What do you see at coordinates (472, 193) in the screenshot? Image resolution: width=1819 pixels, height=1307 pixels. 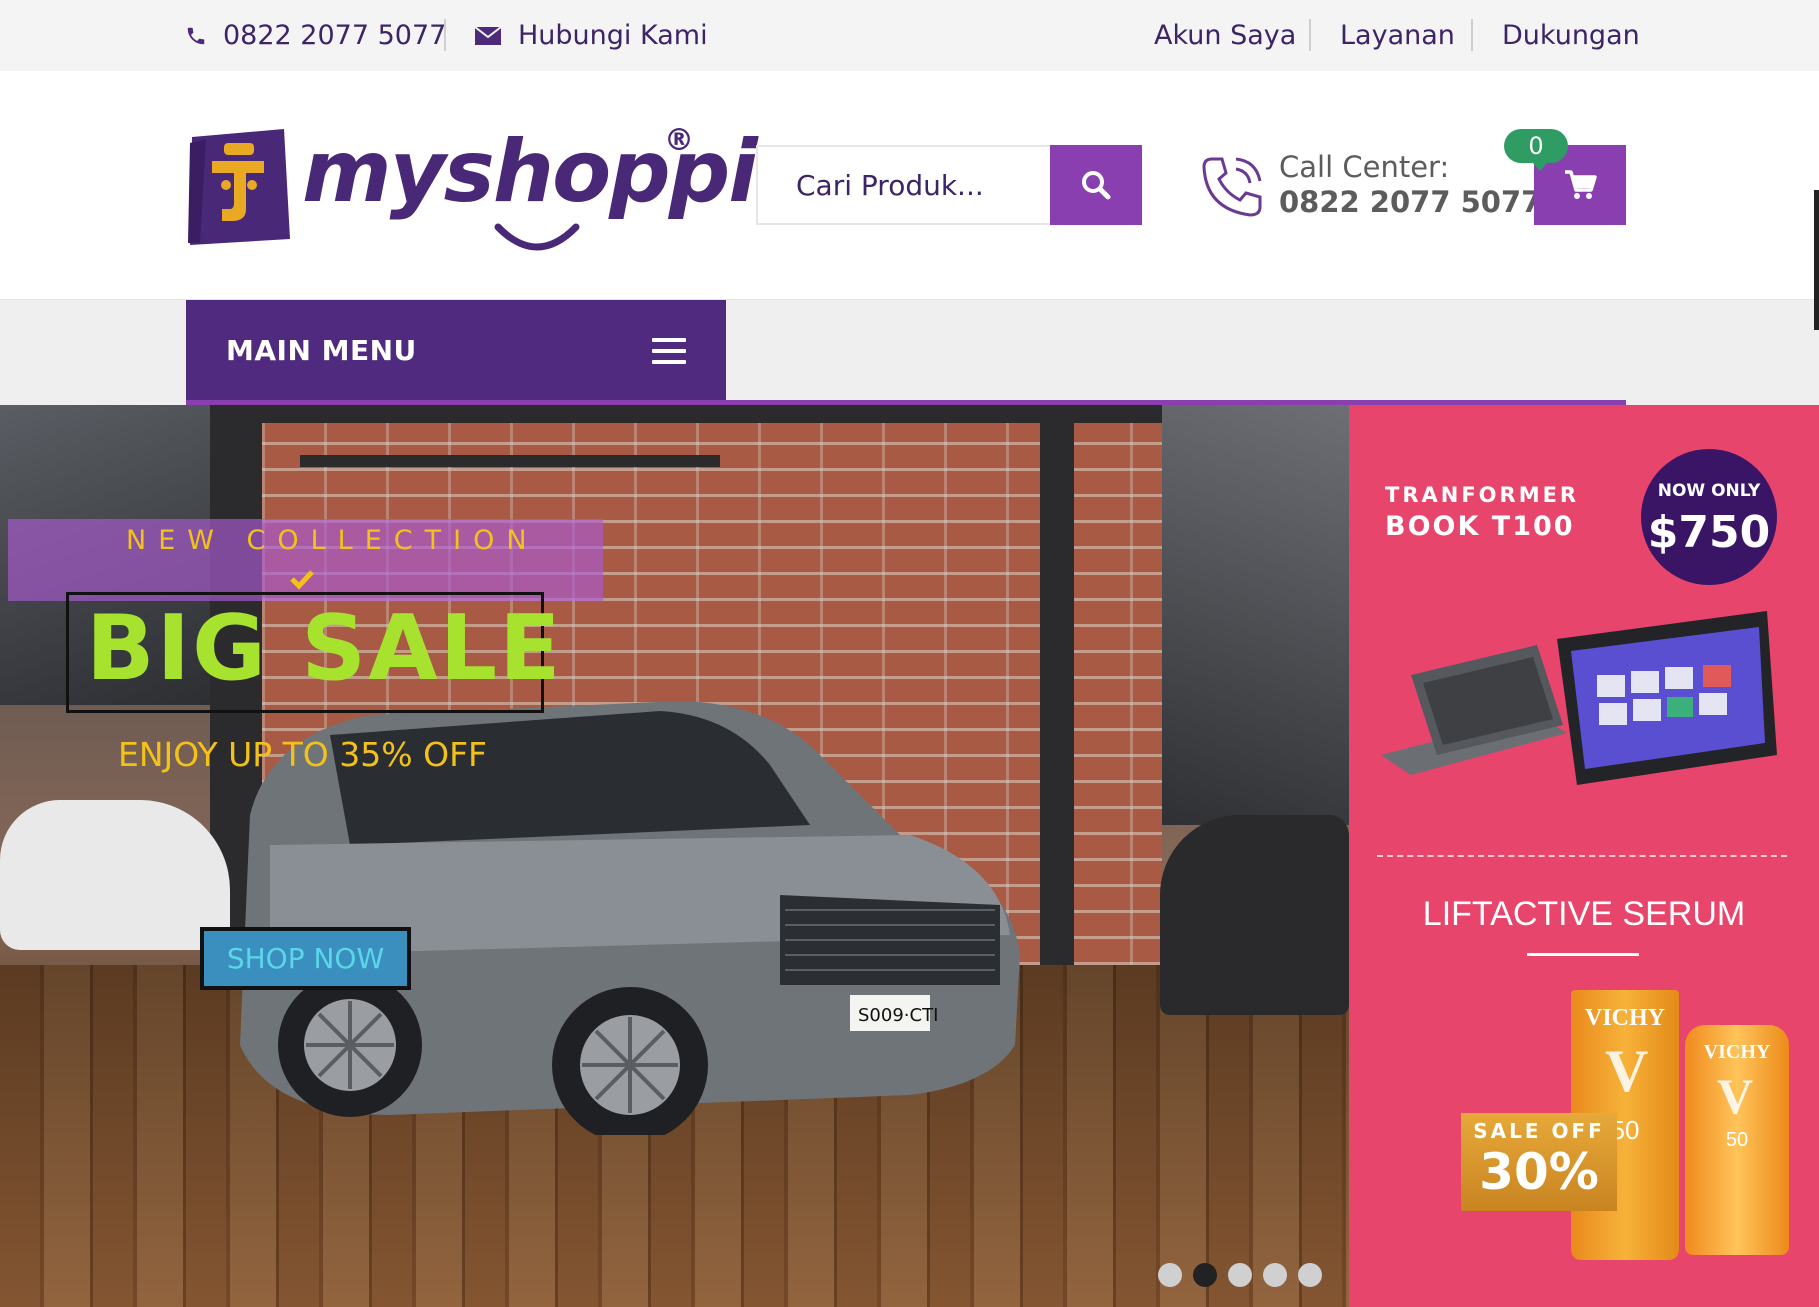 I see `site-logo: myshoppi ®` at bounding box center [472, 193].